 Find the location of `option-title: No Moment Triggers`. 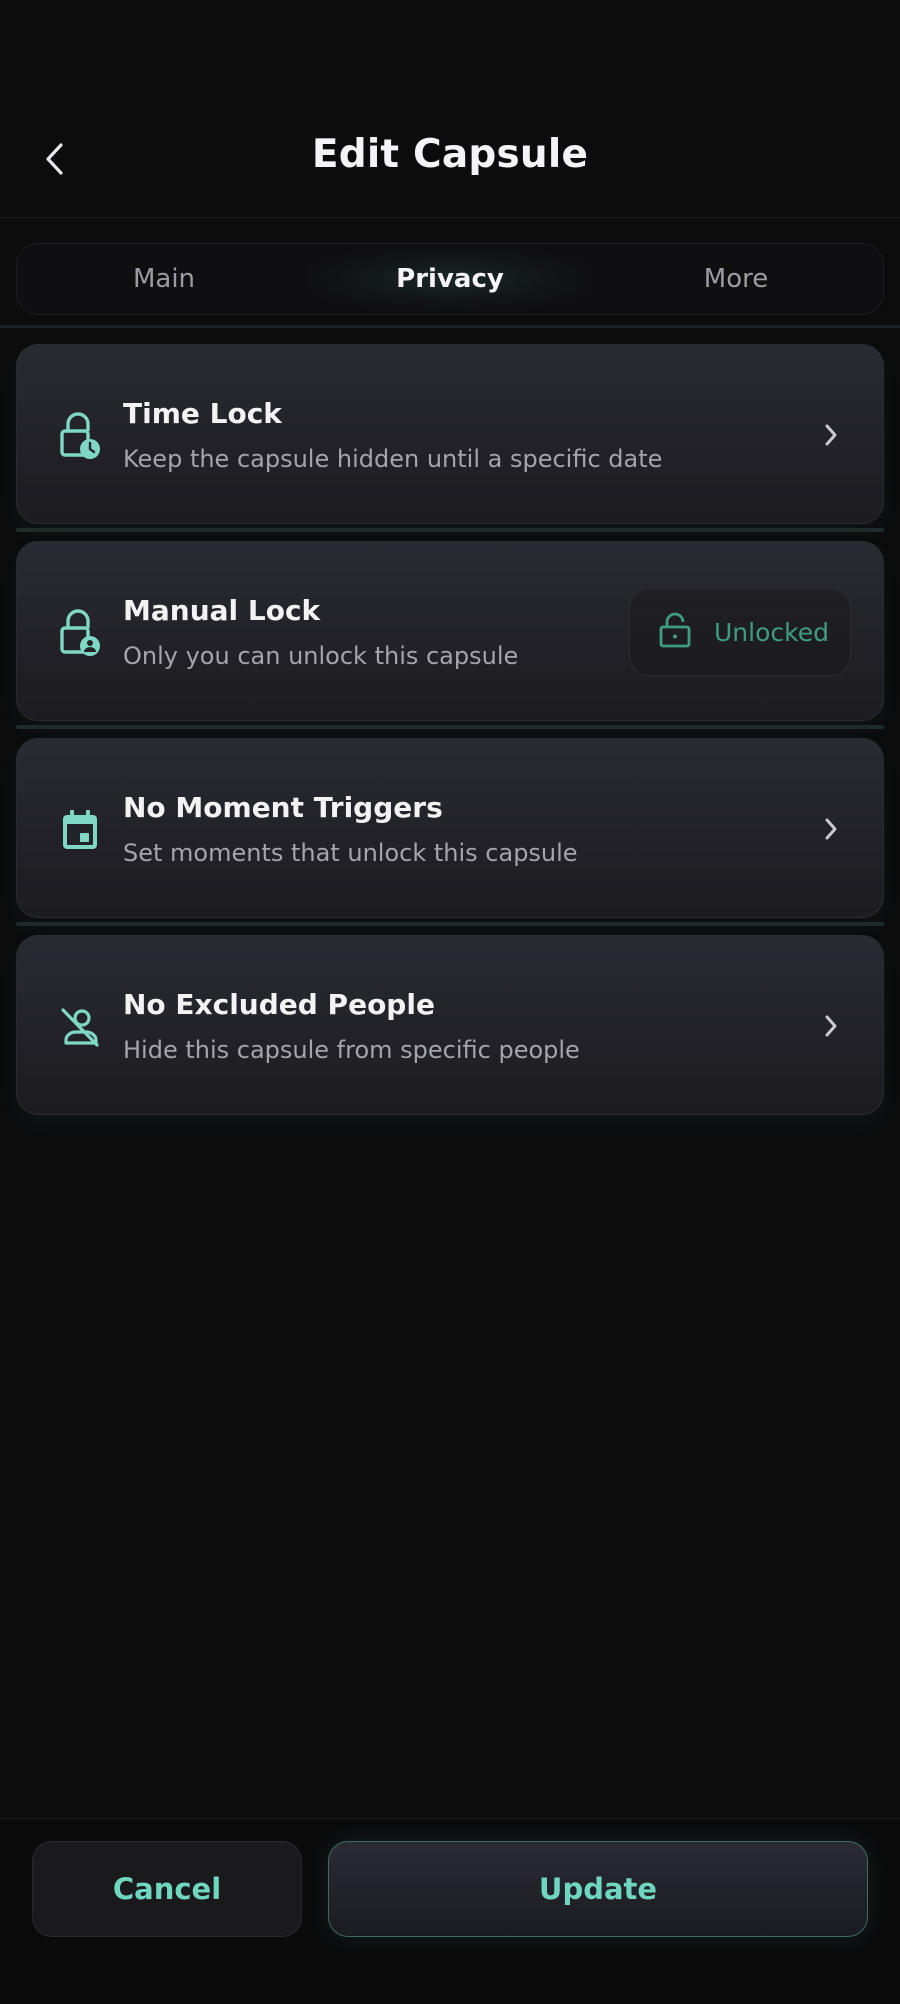

option-title: No Moment Triggers is located at coordinates (283, 807).